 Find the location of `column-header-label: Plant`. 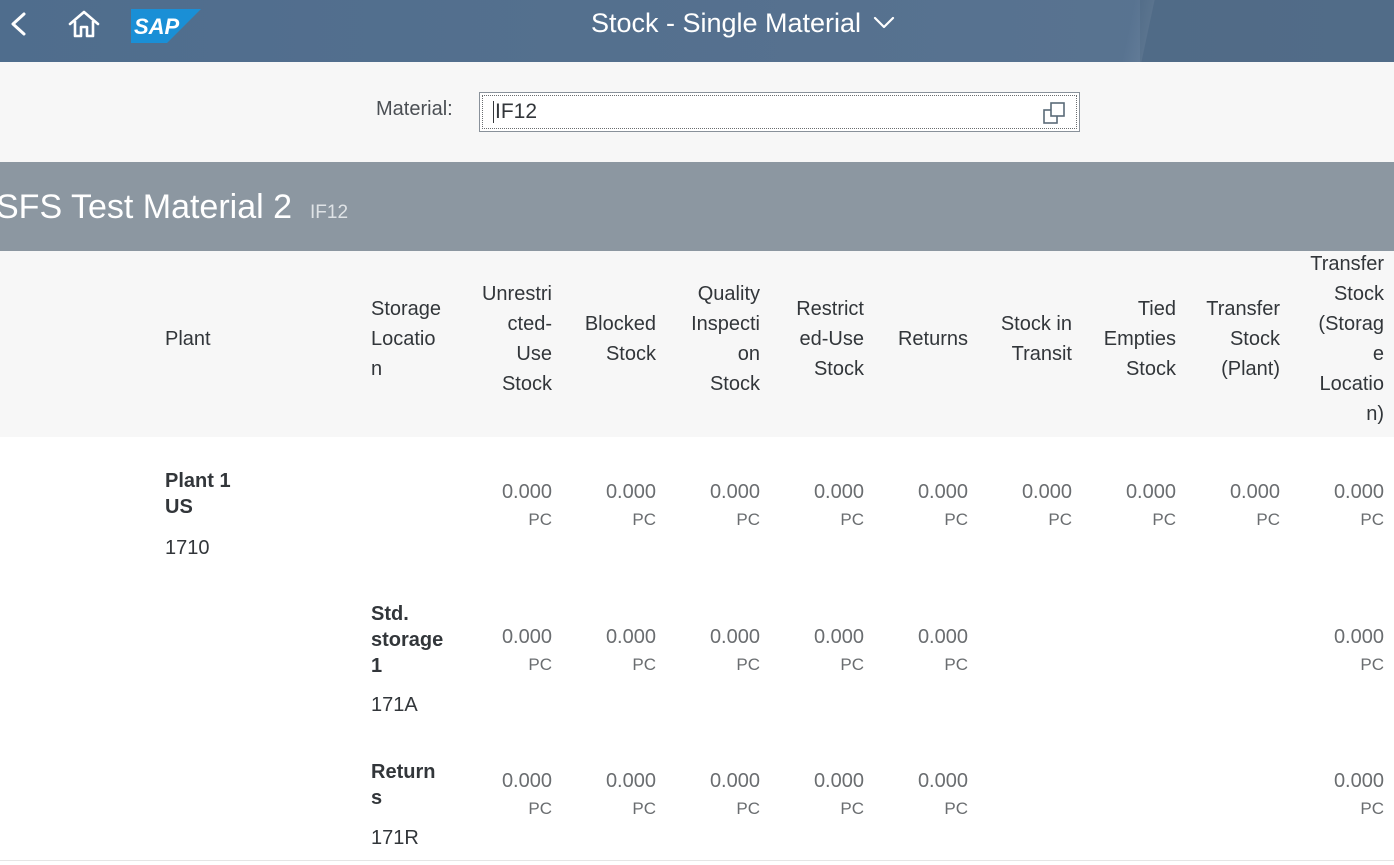

column-header-label: Plant is located at coordinates (188, 339).